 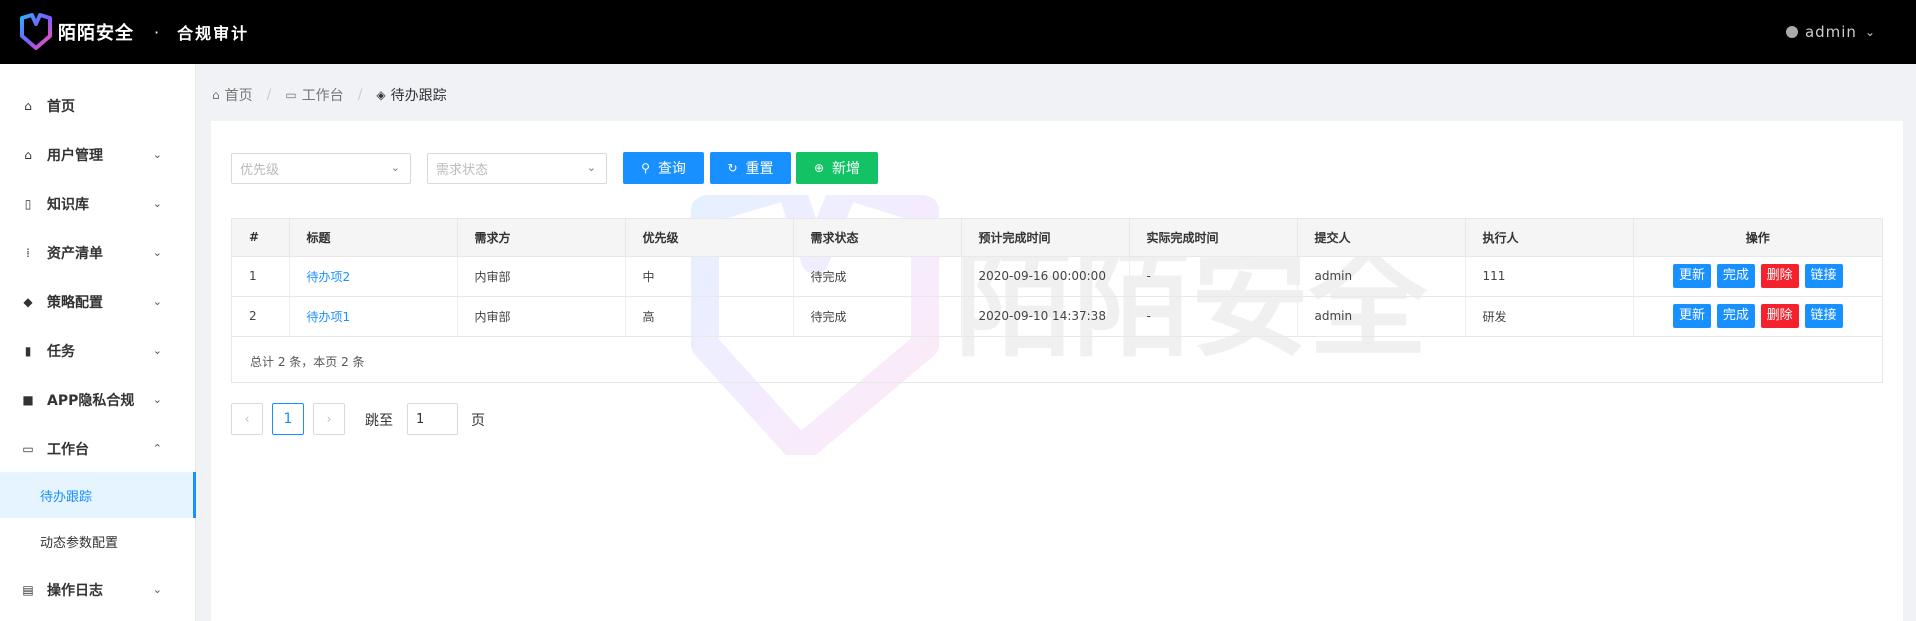 I want to click on briefcase-icon: ■, so click(x=28, y=399).